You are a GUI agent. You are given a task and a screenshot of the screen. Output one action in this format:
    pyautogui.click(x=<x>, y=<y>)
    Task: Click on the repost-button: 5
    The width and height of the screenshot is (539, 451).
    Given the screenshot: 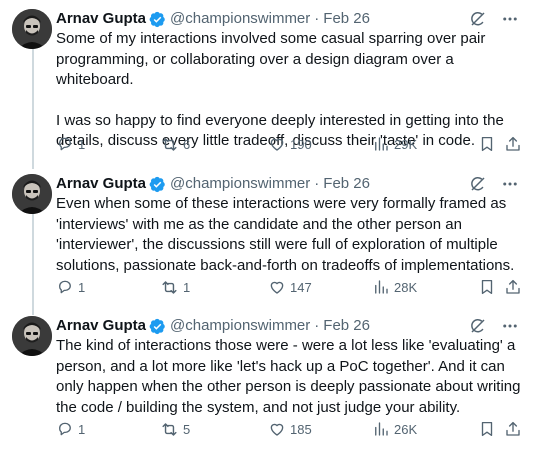 What is the action you would take?
    pyautogui.click(x=175, y=429)
    